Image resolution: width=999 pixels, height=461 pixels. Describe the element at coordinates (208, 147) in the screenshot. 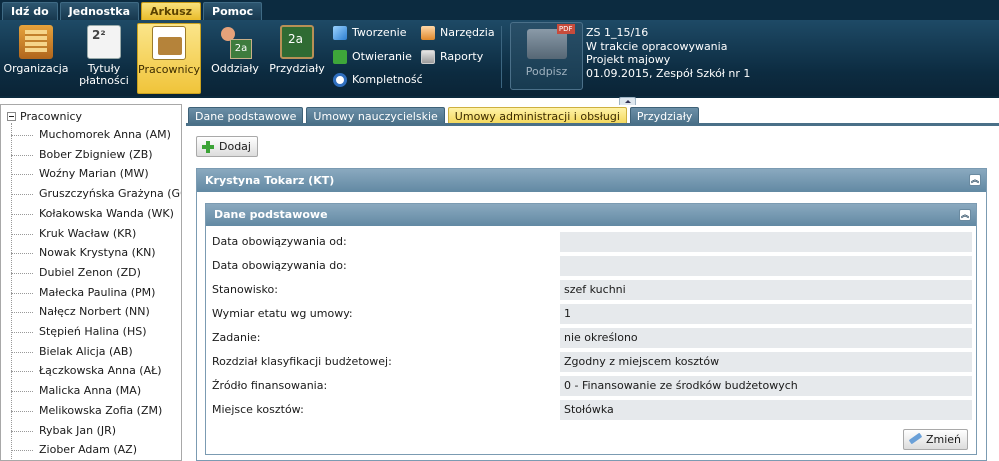

I see `plus-icon` at that location.